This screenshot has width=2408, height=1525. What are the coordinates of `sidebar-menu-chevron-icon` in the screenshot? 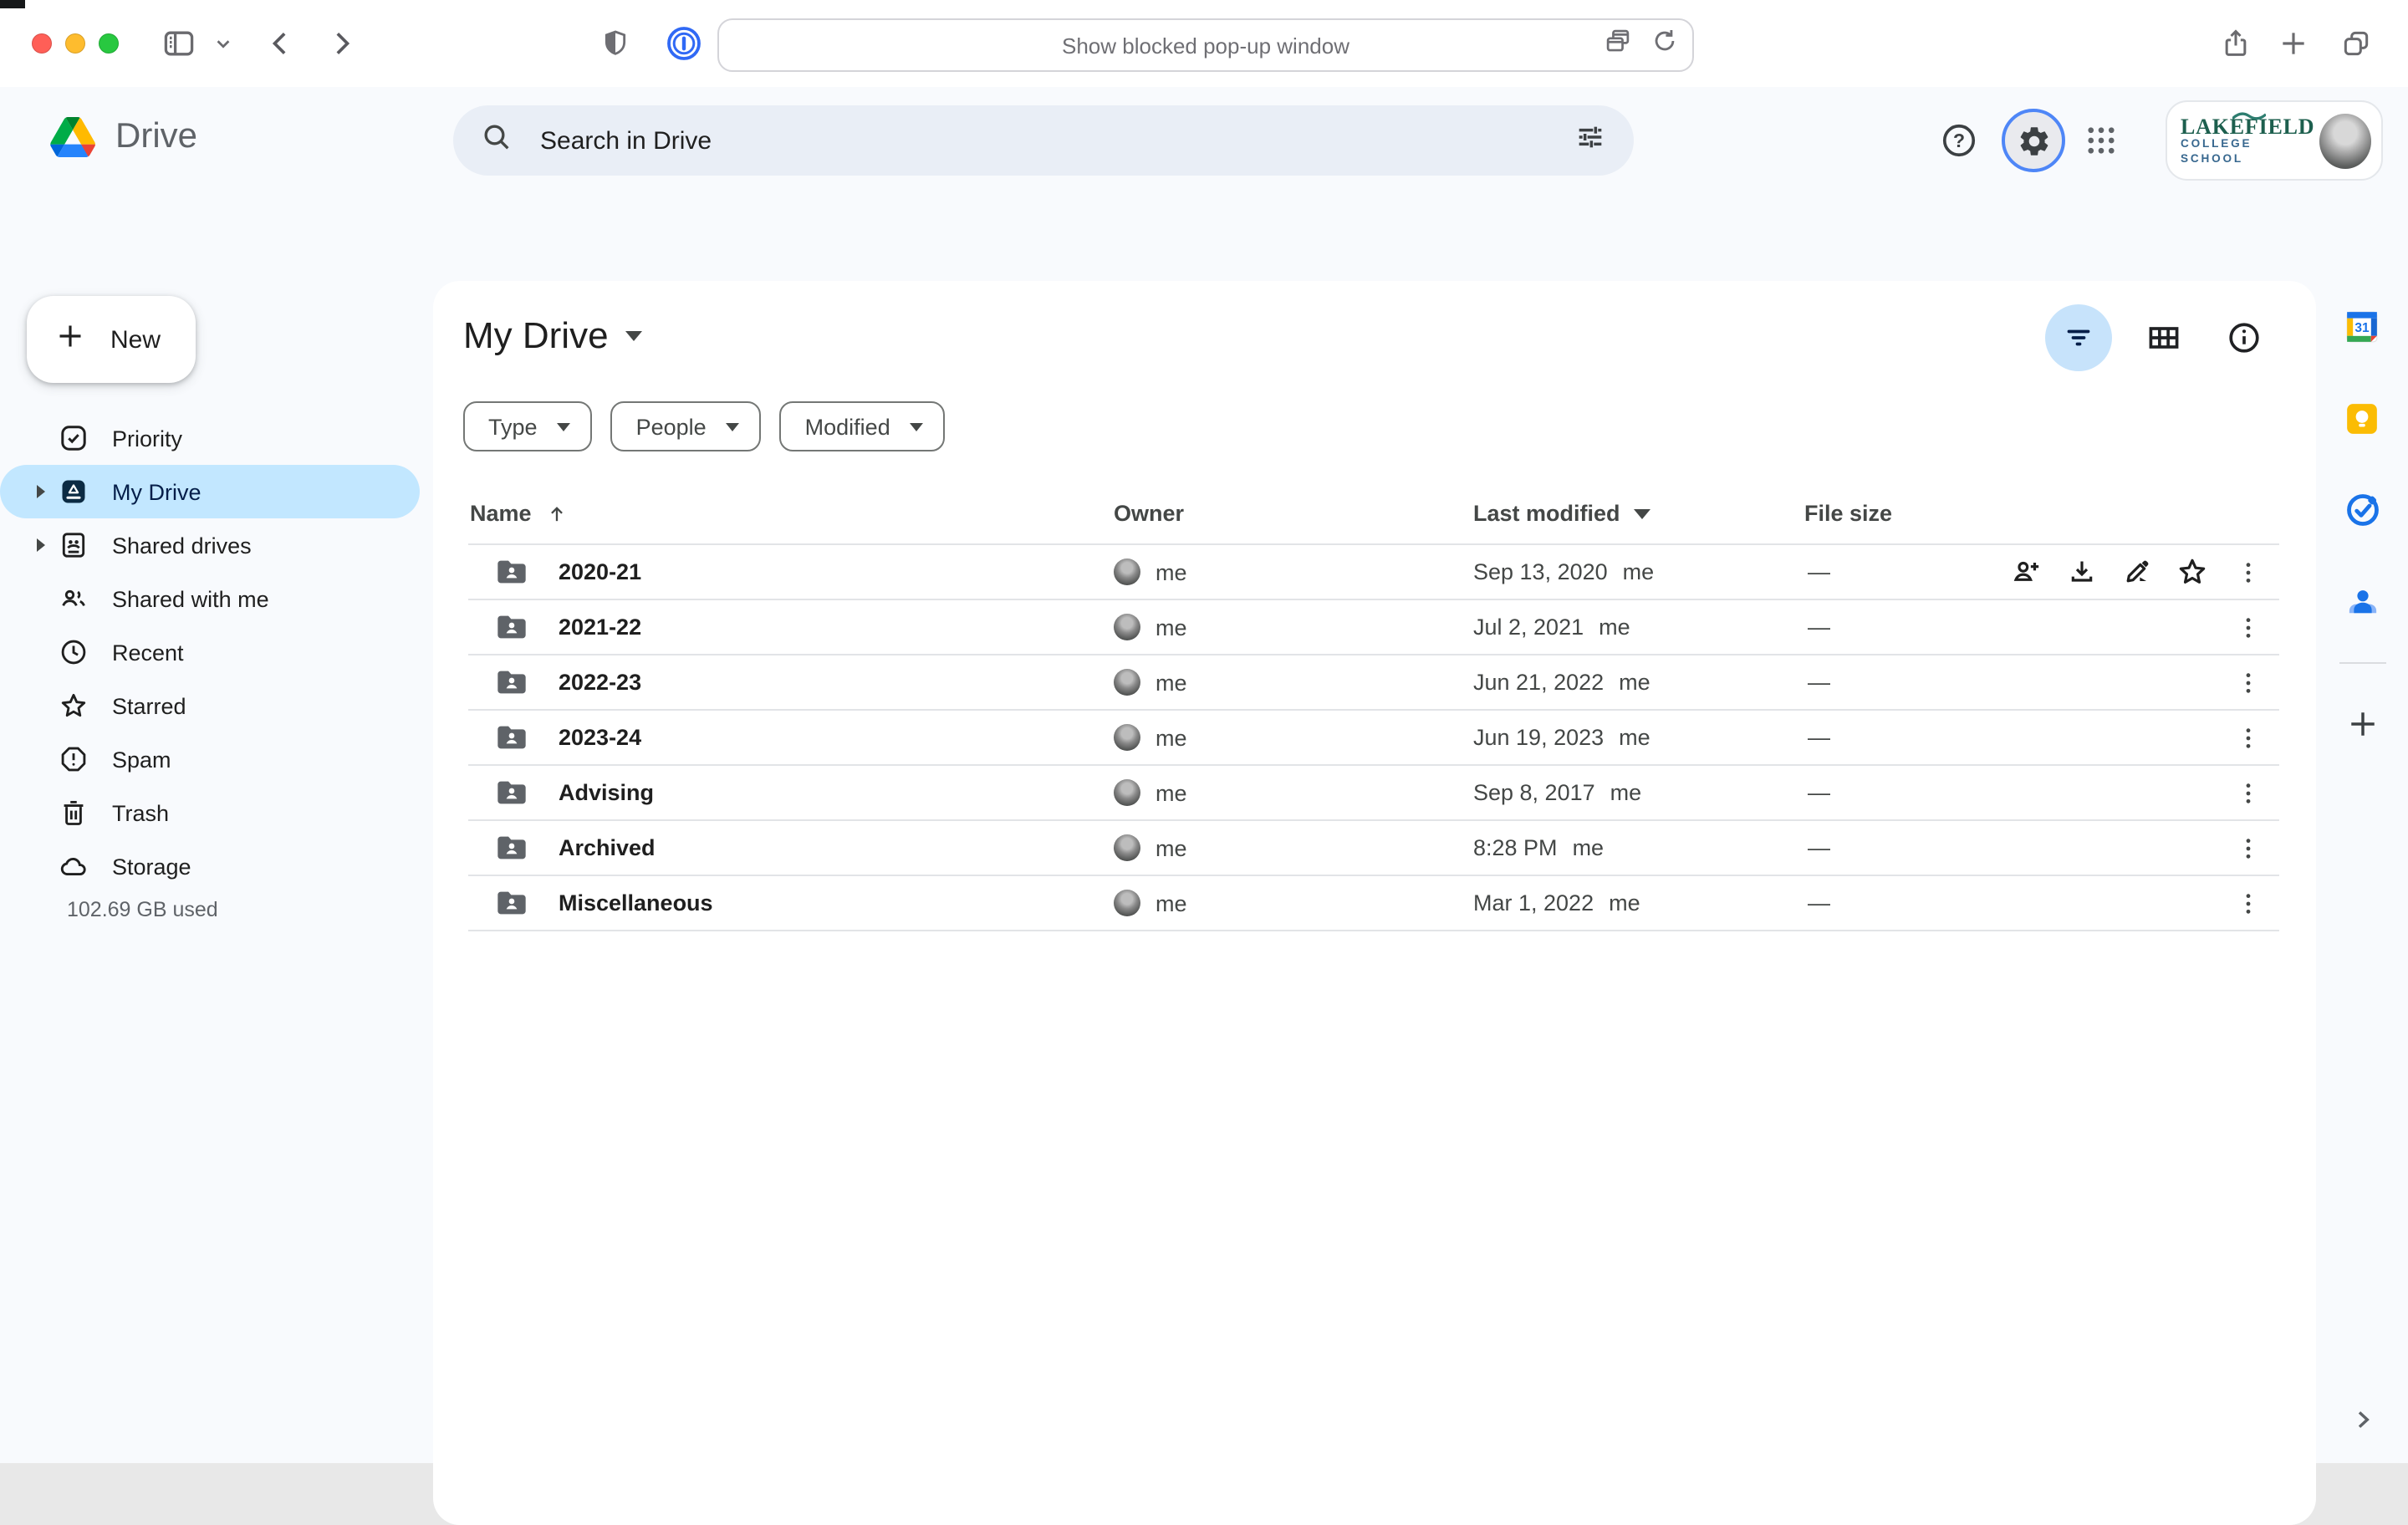 It's located at (223, 43).